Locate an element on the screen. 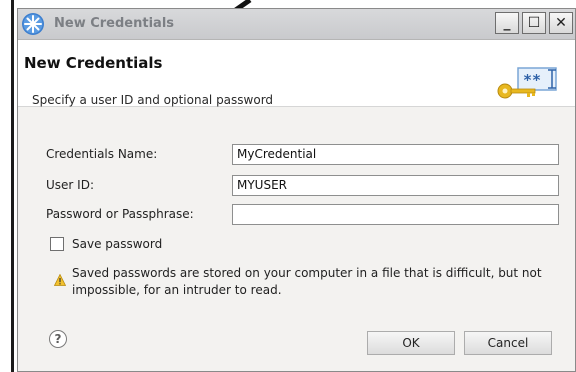 This screenshot has width=576, height=372. password-mask-text: ** is located at coordinates (532, 80).